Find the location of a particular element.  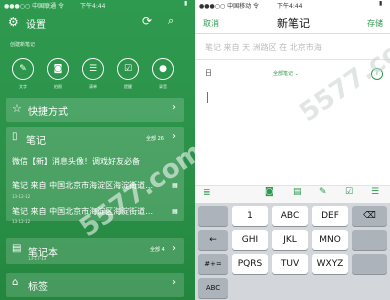

key: WXYZ is located at coordinates (330, 264).